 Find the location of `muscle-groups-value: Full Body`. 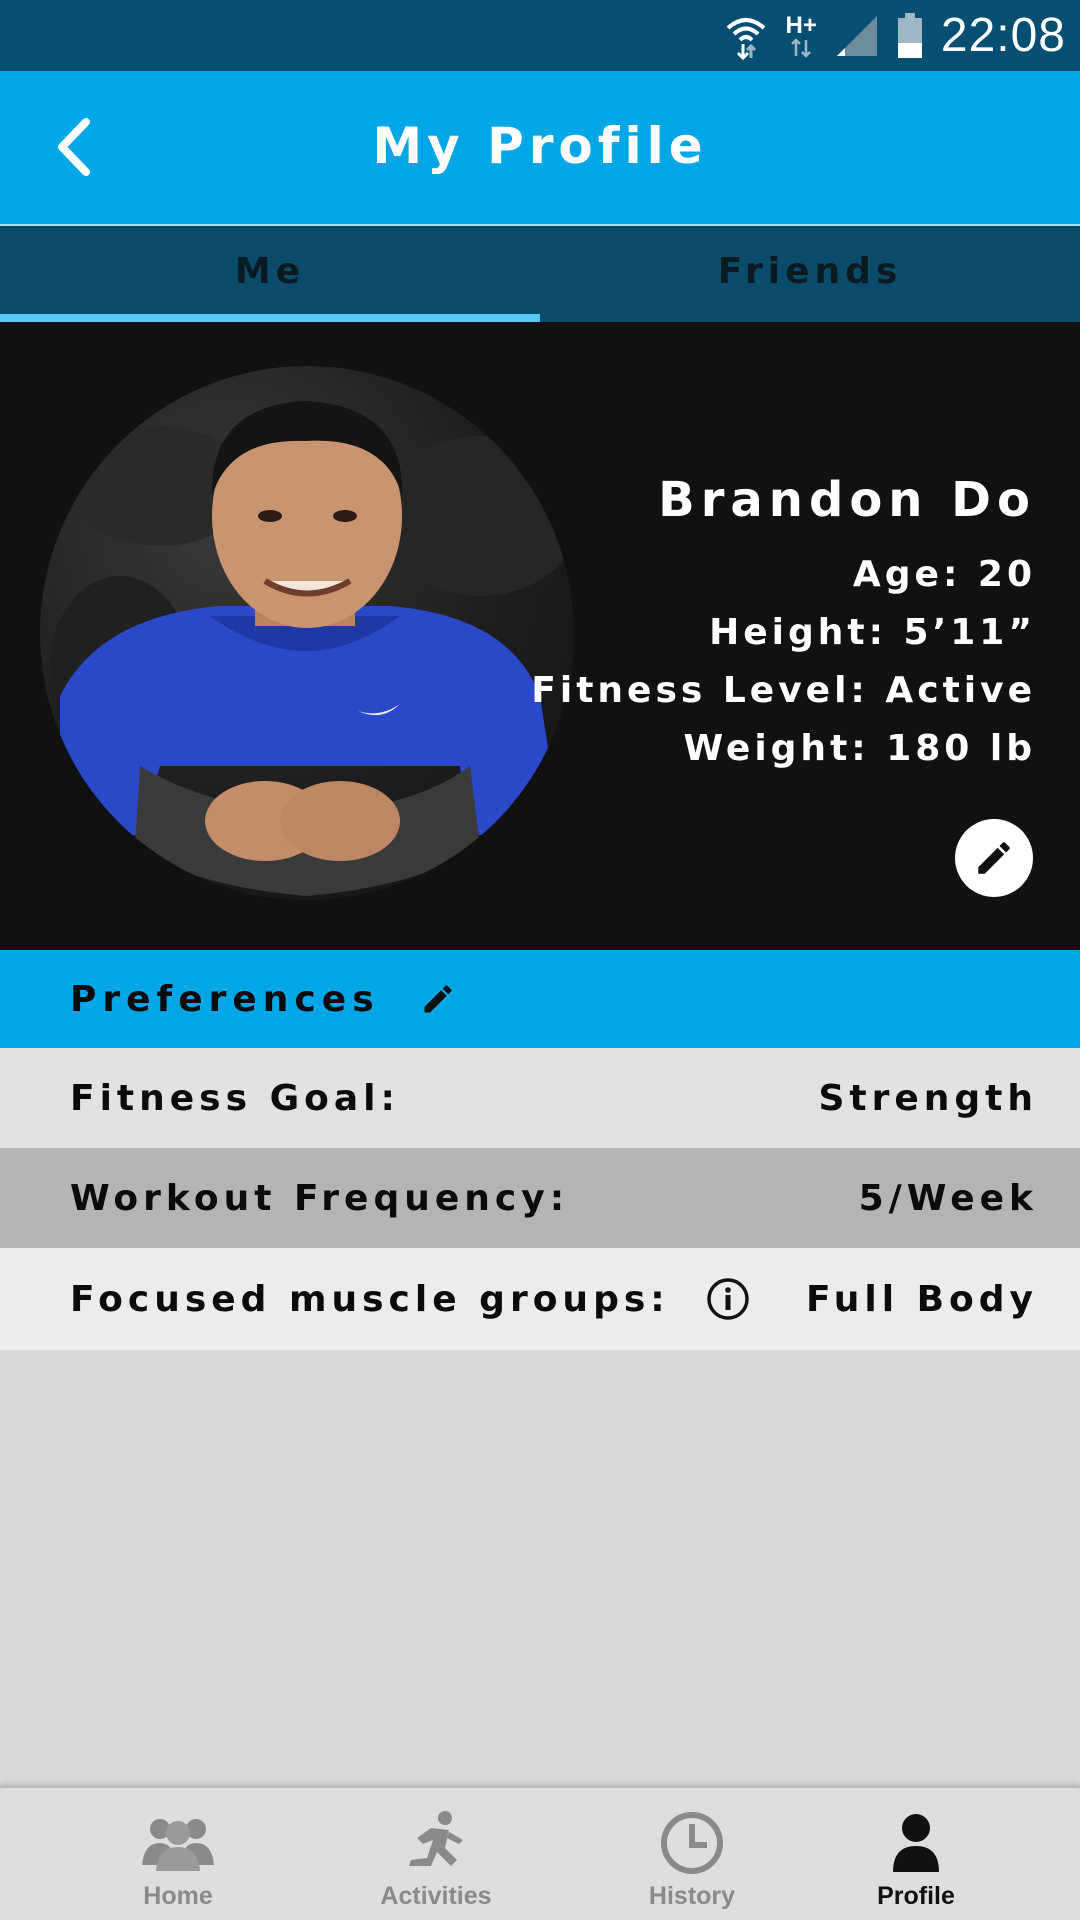

muscle-groups-value: Full Body is located at coordinates (921, 1299).